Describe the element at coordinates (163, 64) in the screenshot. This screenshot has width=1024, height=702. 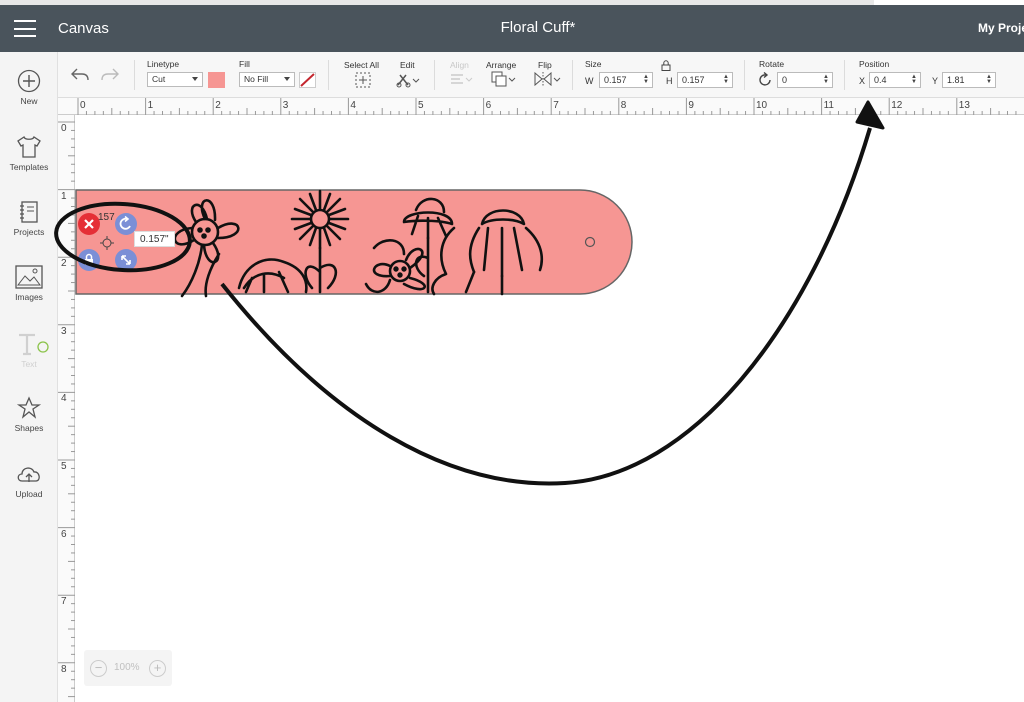
I see `linetype-label: Linetype` at that location.